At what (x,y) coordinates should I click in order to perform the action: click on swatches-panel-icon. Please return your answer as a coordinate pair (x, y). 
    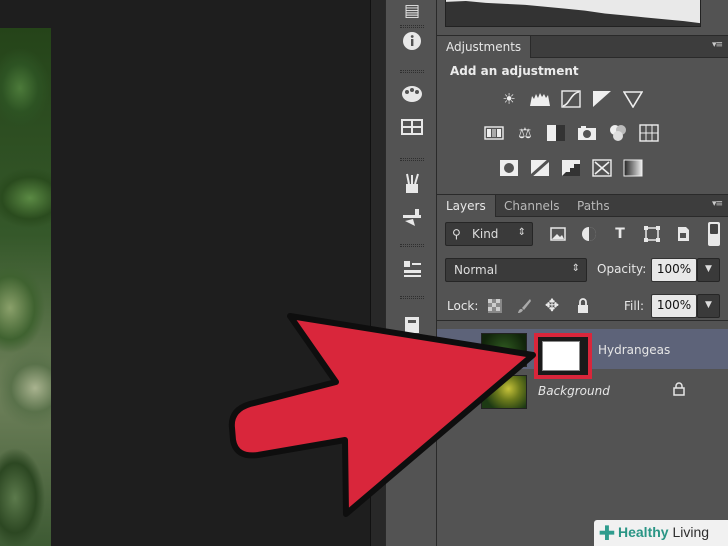
    Looking at the image, I should click on (412, 129).